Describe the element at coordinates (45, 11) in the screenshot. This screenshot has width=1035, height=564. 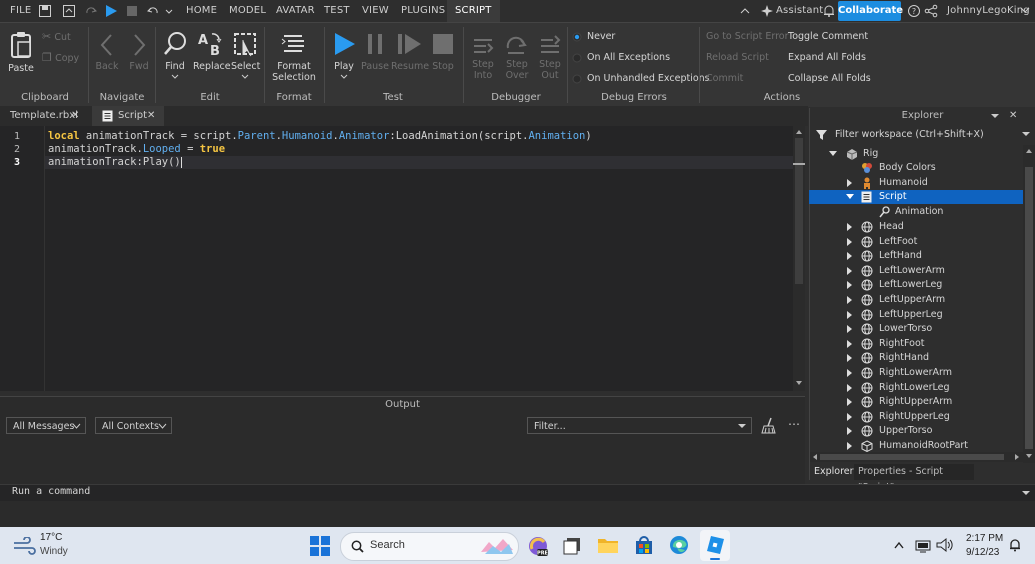
I see `save-icon` at that location.